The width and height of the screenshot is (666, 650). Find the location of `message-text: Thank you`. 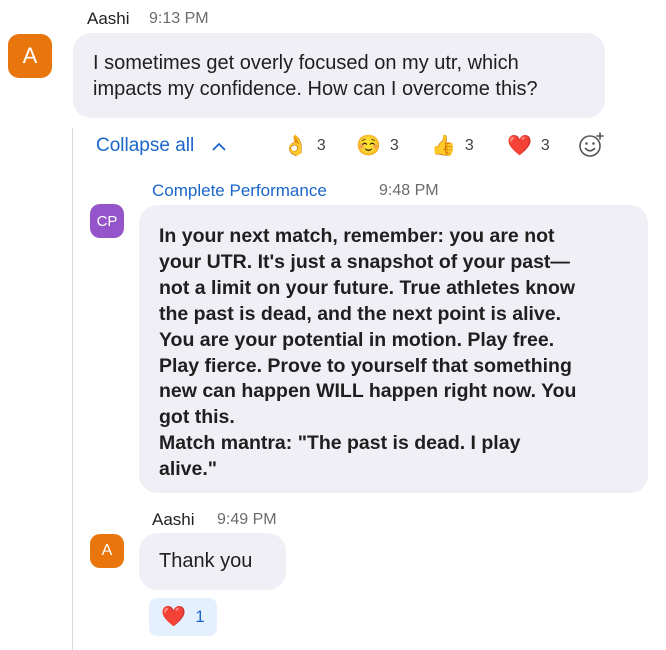

message-text: Thank you is located at coordinates (206, 561).